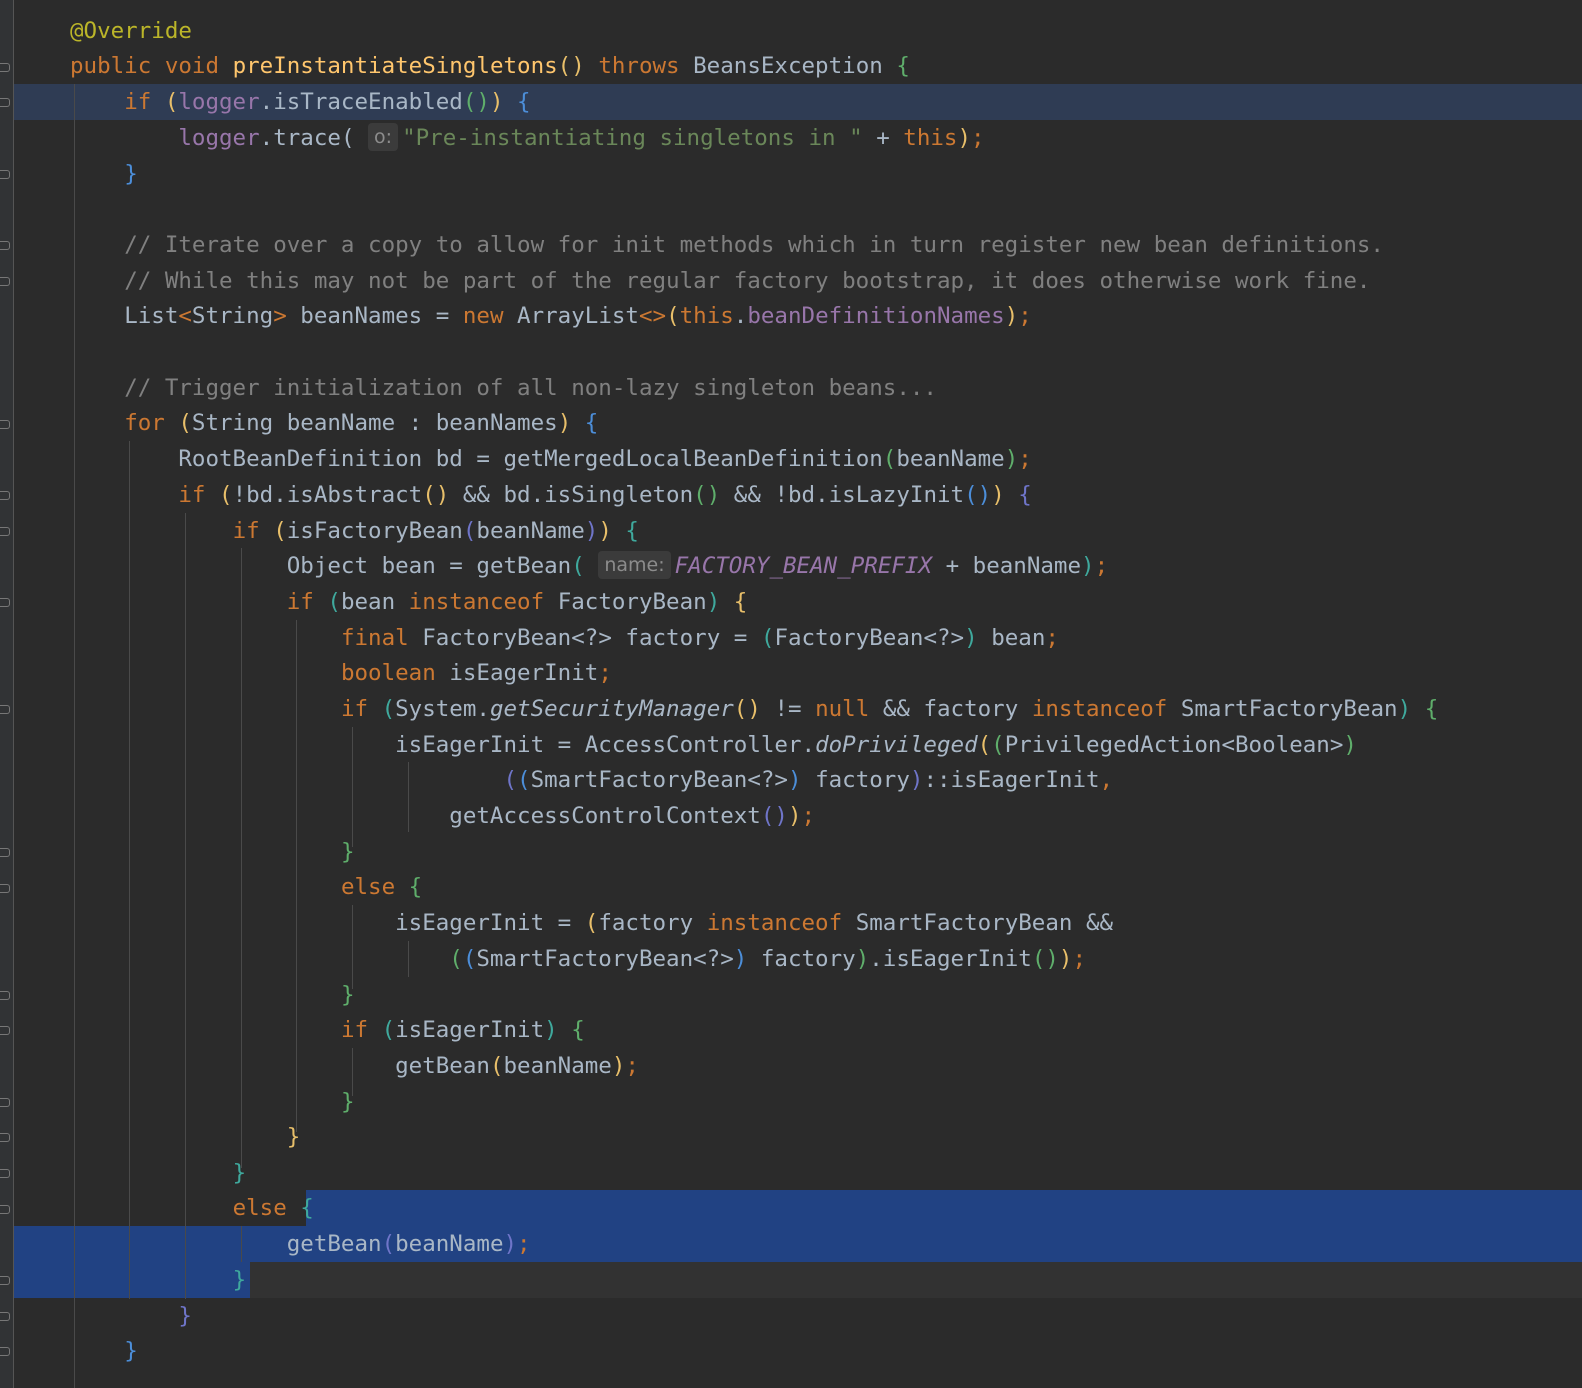 This screenshot has width=1582, height=1388. What do you see at coordinates (598, 495) in the screenshot?
I see `method-call-token: bd.isSingleton` at bounding box center [598, 495].